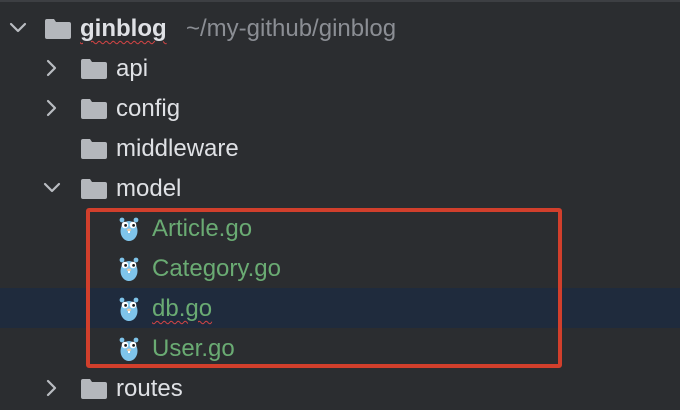  What do you see at coordinates (340, 148) in the screenshot?
I see `tree-item-middleware: middleware` at bounding box center [340, 148].